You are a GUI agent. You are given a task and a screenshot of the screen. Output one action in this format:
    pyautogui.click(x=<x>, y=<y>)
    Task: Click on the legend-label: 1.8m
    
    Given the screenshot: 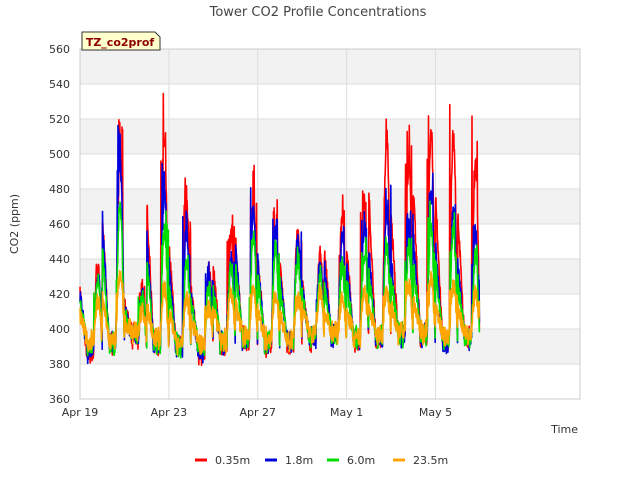 What is the action you would take?
    pyautogui.click(x=299, y=460)
    